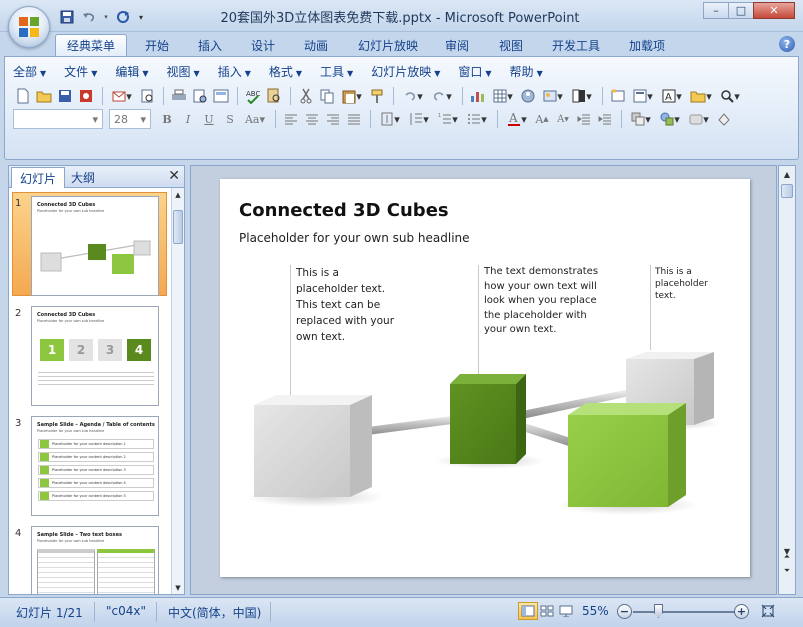  Describe the element at coordinates (274, 96) in the screenshot. I see `research-icon` at that location.